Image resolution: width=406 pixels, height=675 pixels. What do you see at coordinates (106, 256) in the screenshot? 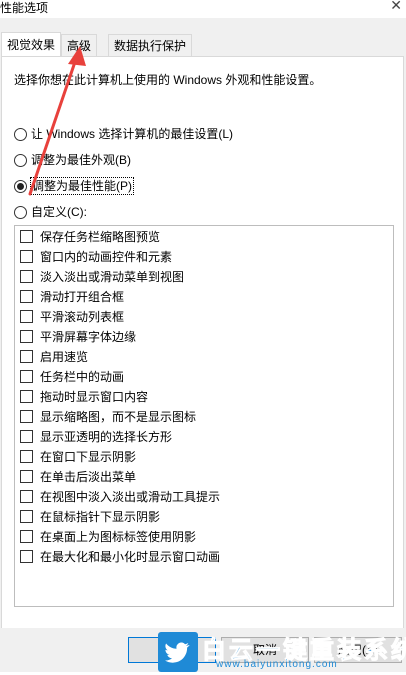
I see `checklist-label: 窗口内的动画控件和元素` at bounding box center [106, 256].